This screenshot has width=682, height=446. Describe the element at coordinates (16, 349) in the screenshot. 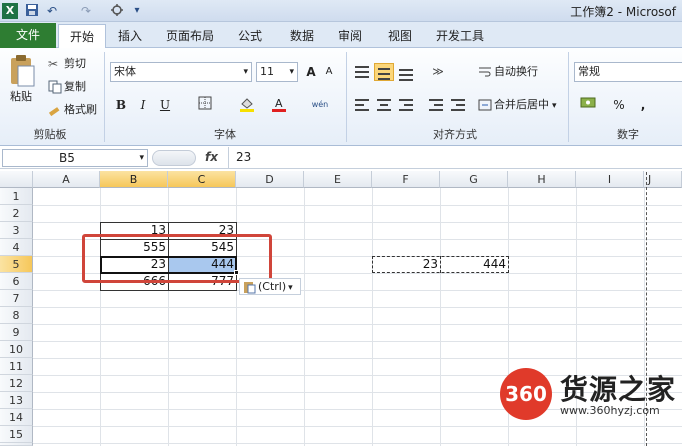

I see `row-header-10: 10` at that location.